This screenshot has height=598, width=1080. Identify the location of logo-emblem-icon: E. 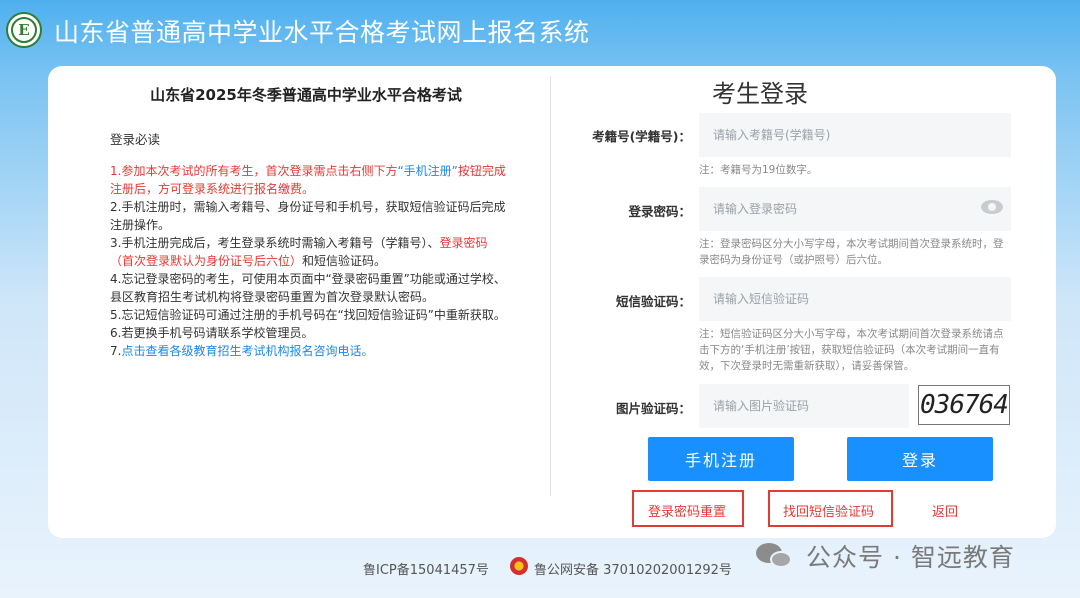
(24, 30).